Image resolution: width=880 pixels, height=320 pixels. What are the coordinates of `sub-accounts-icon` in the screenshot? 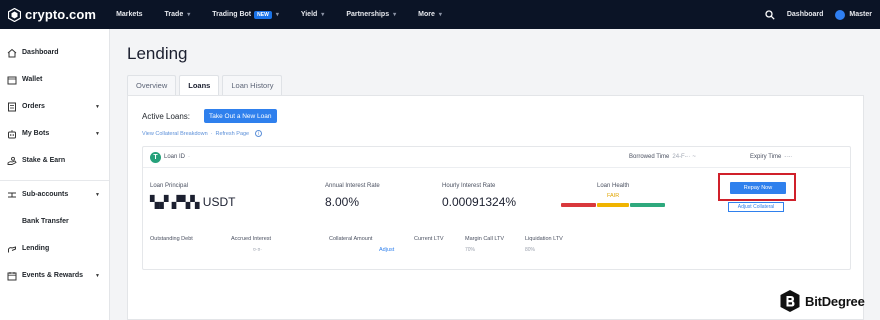 It's located at (11, 194).